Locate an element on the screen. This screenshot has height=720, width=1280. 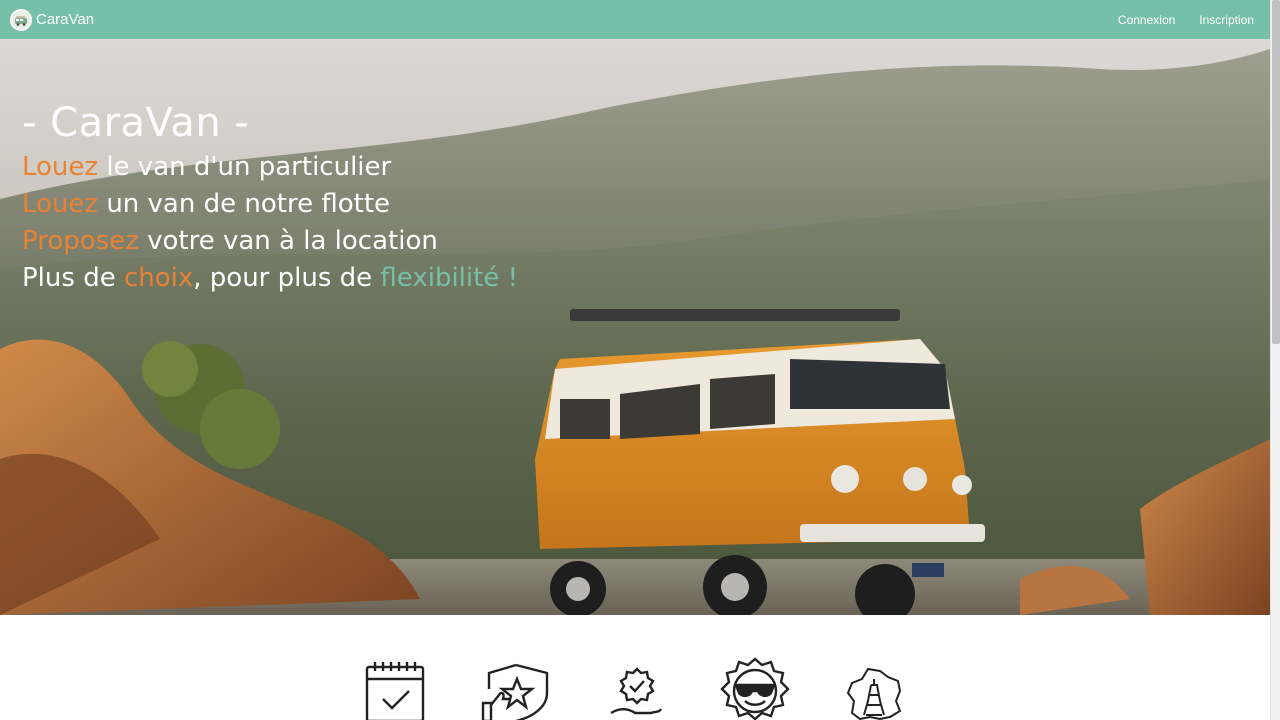
hero-line3-rest: votre van à la location is located at coordinates (288, 241).